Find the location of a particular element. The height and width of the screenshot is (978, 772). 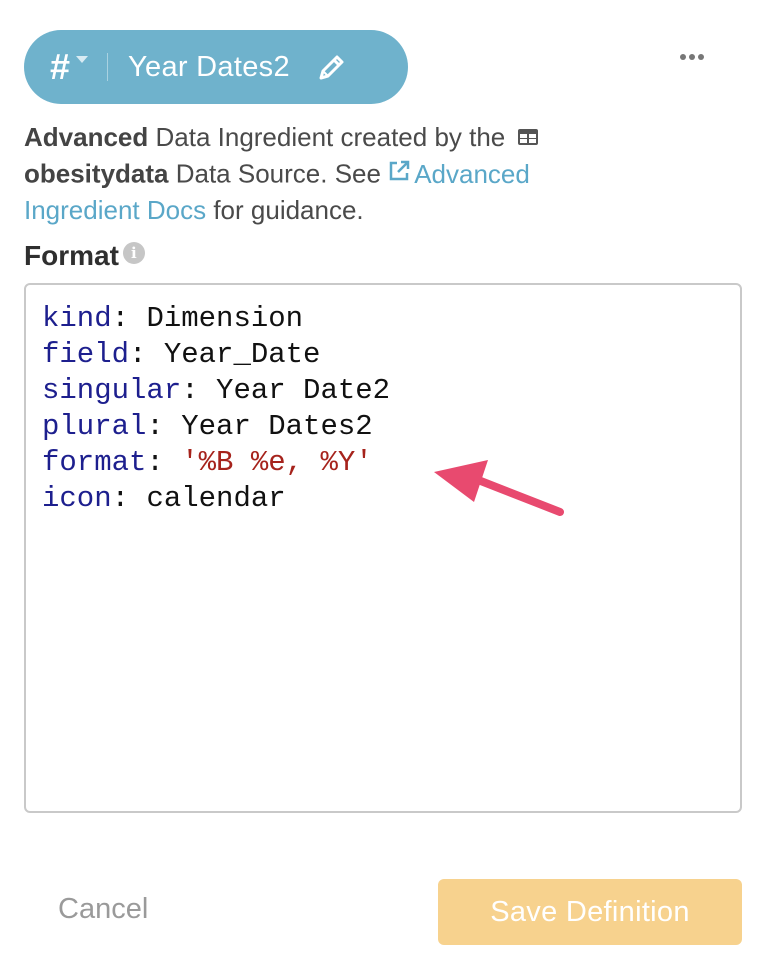

yaml-value: Year_Date is located at coordinates (242, 354).